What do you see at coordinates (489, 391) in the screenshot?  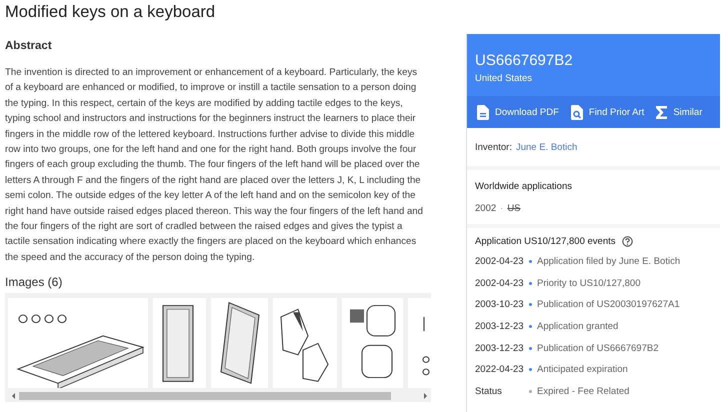 I see `status-label: Status` at bounding box center [489, 391].